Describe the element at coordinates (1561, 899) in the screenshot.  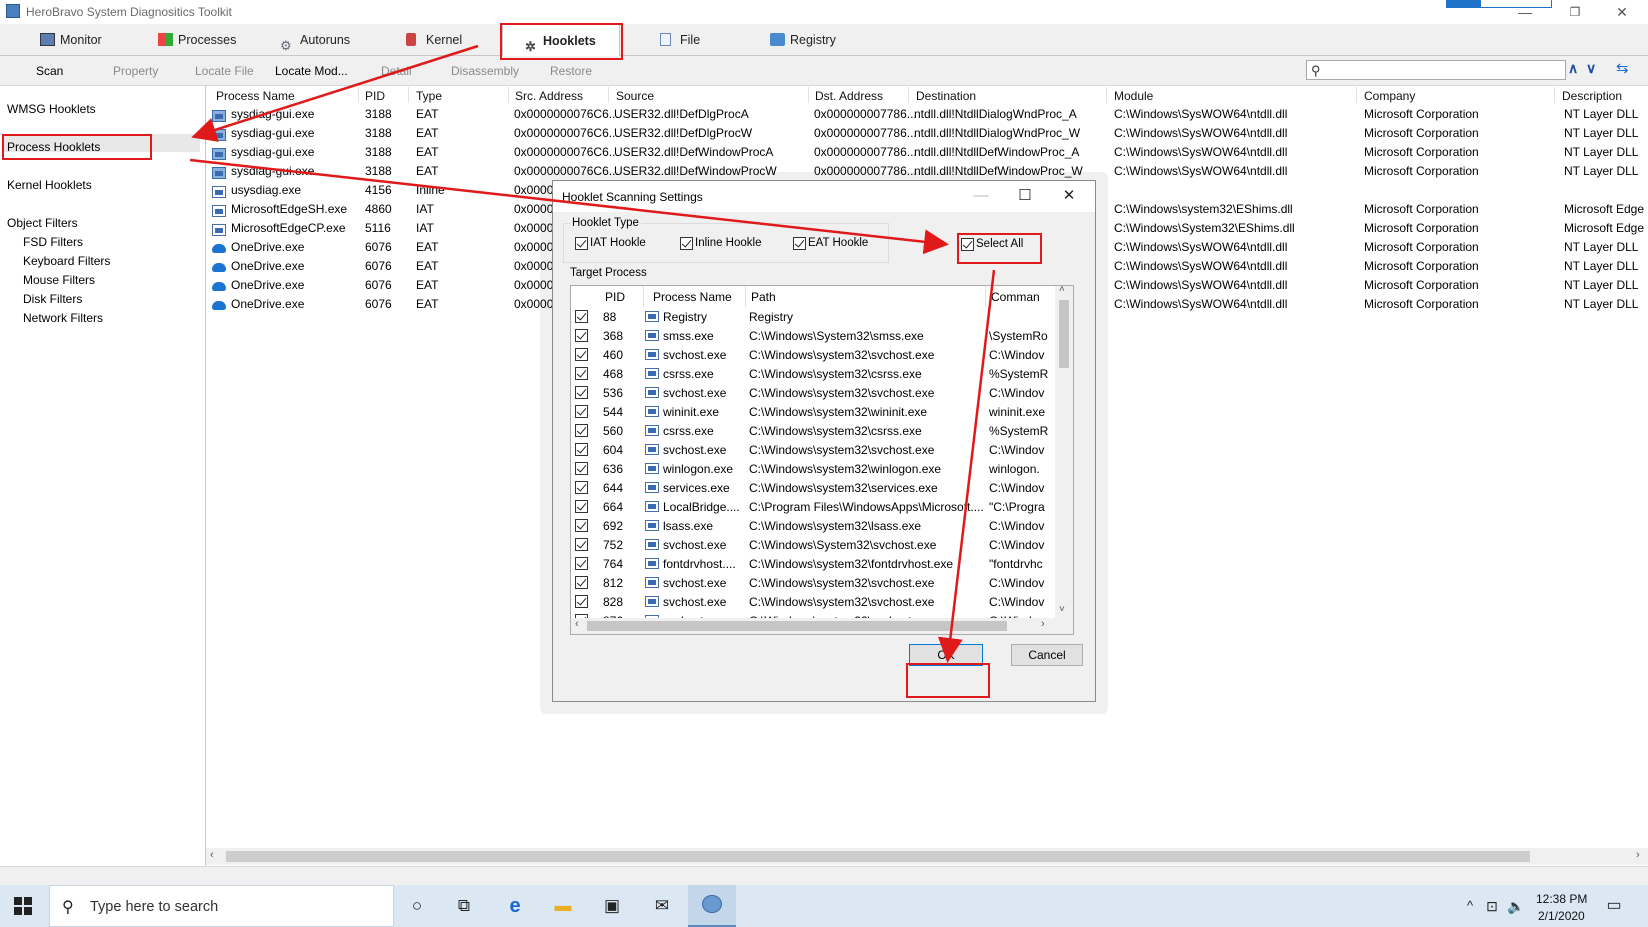
I see `clock-time: 12:38 PM` at that location.